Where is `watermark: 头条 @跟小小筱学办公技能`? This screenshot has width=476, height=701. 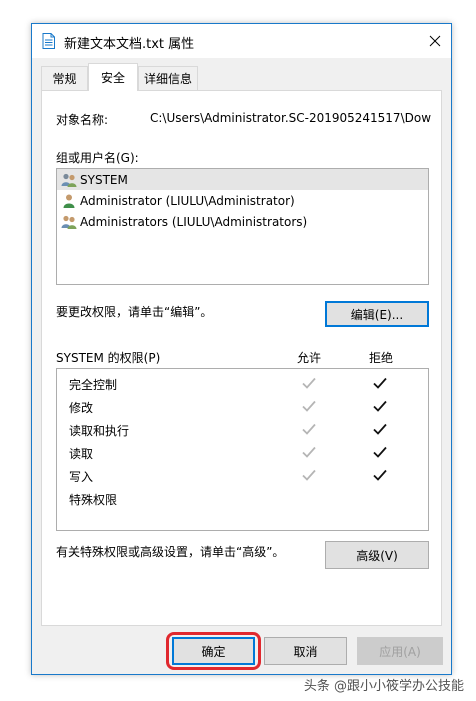
watermark: 头条 @跟小小筱学办公技能 is located at coordinates (383, 686).